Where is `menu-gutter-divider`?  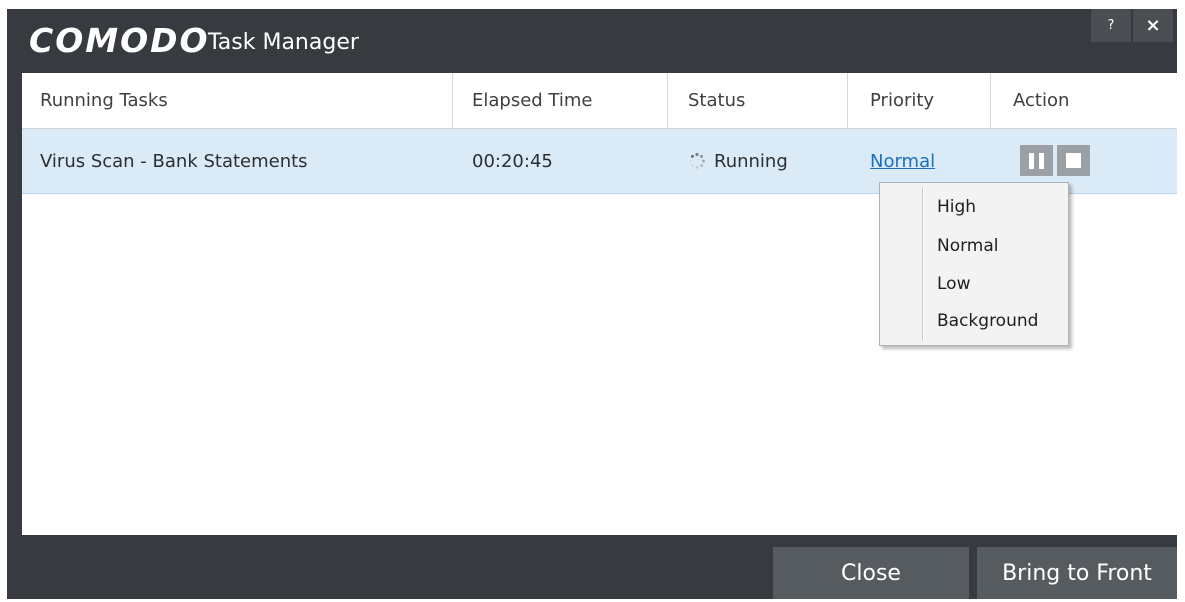 menu-gutter-divider is located at coordinates (923, 264).